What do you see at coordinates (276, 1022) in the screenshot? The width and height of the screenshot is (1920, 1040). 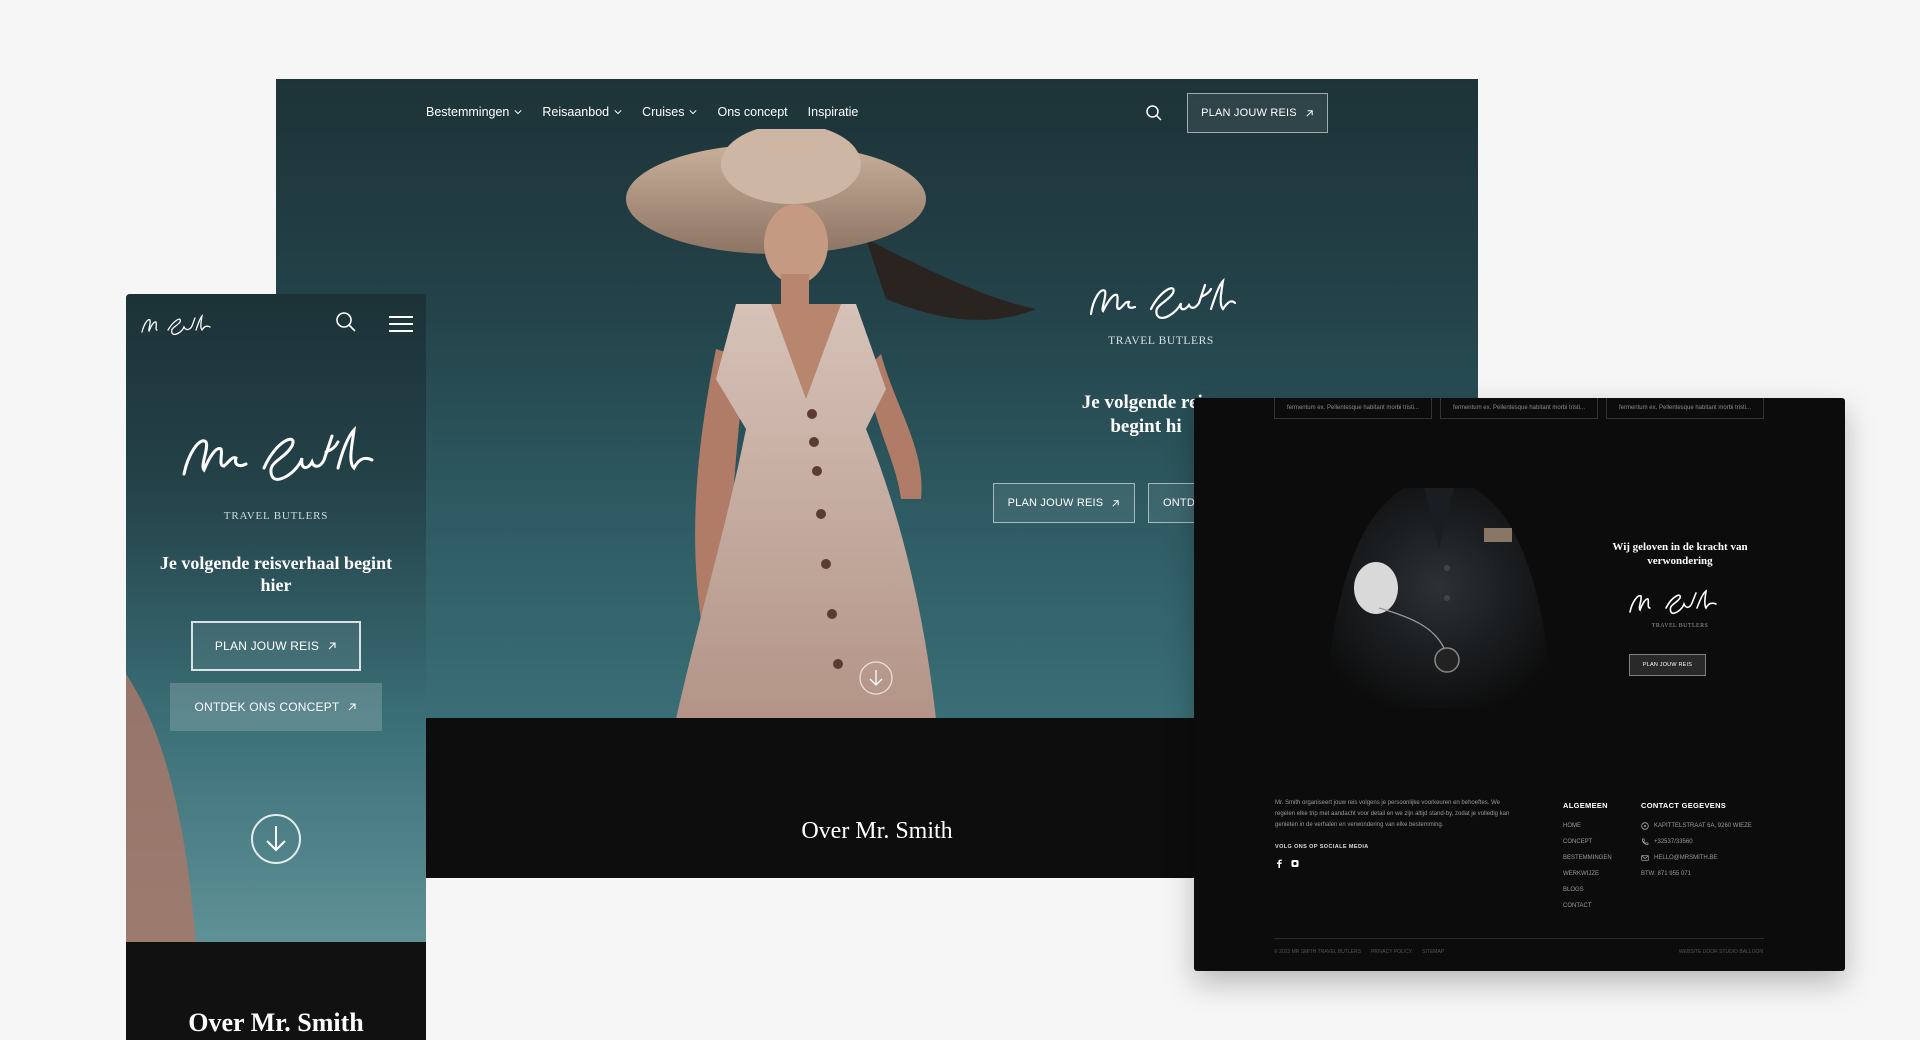 I see `about-title: Over Mr. Smith` at bounding box center [276, 1022].